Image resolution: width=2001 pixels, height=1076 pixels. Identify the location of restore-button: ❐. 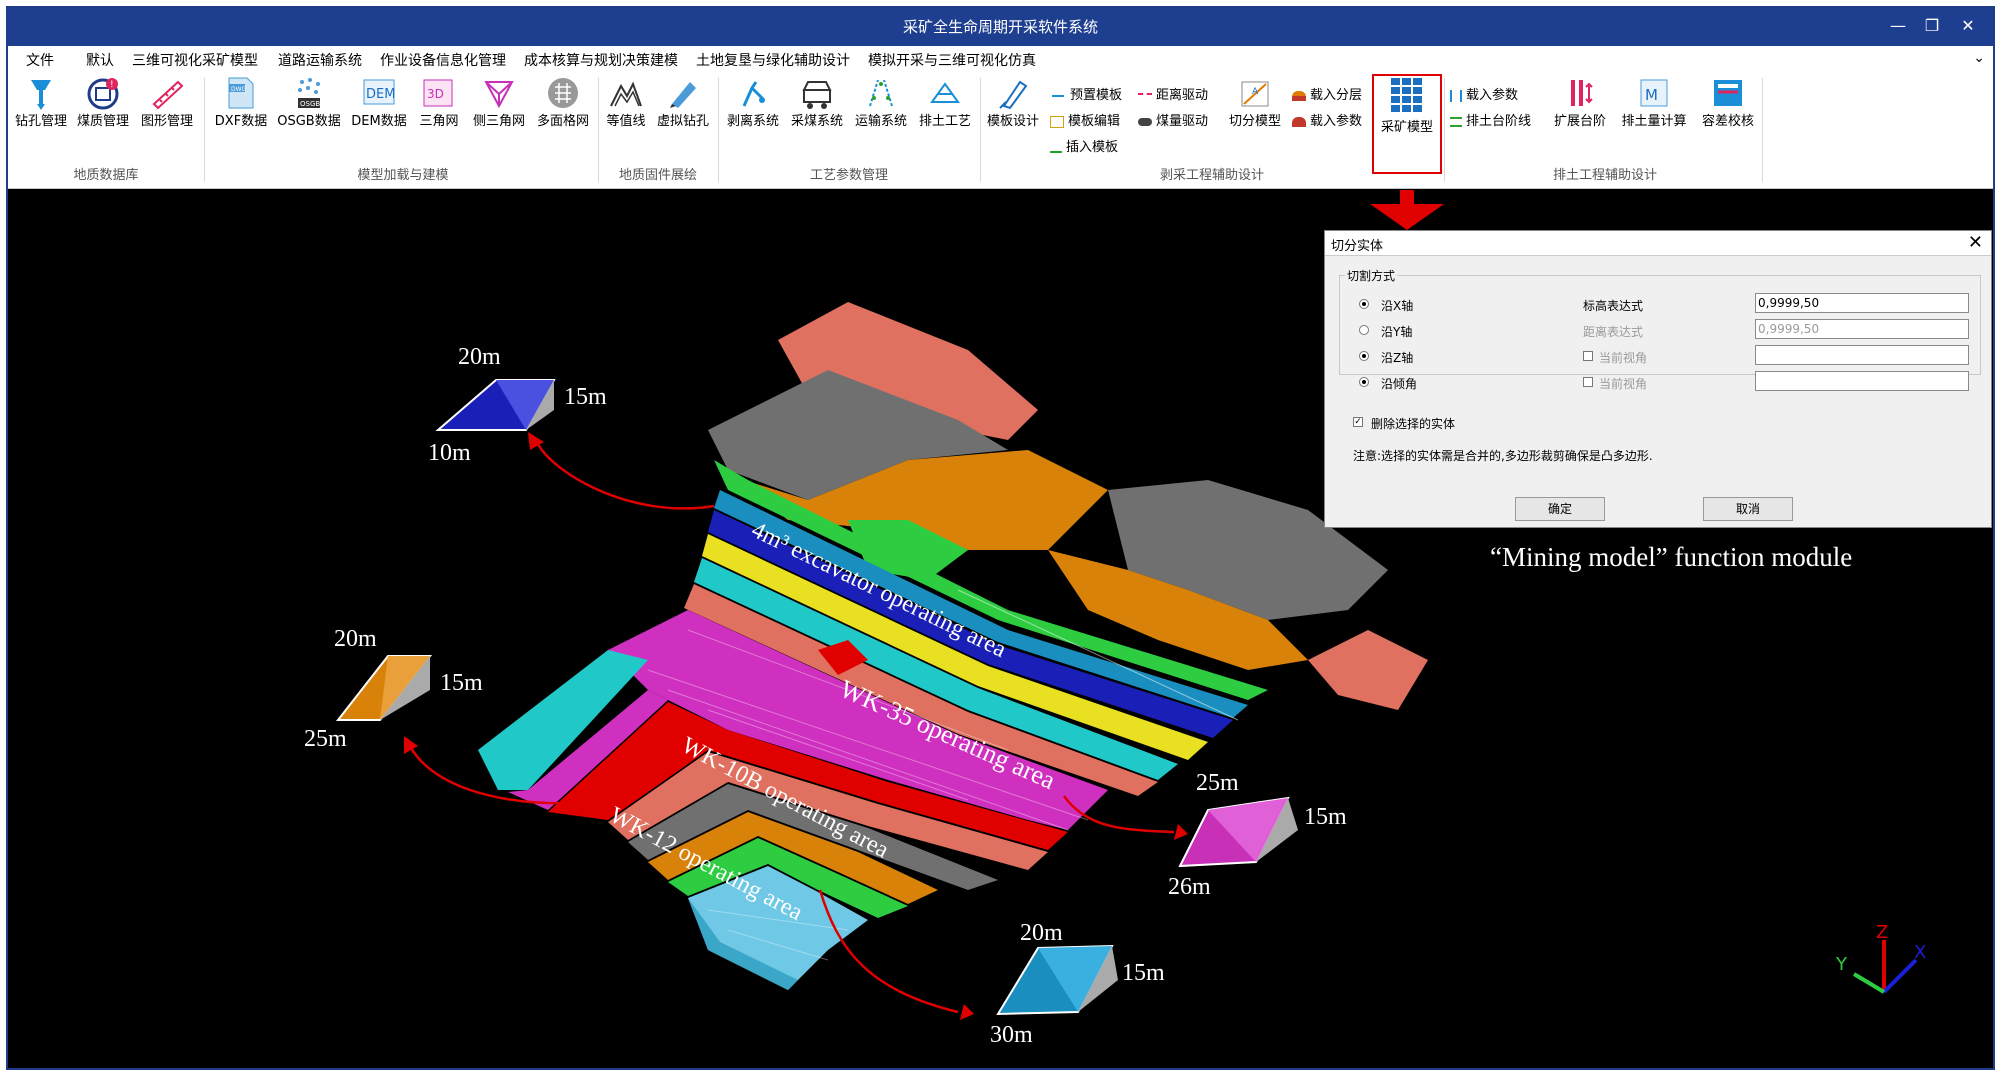
(1932, 26).